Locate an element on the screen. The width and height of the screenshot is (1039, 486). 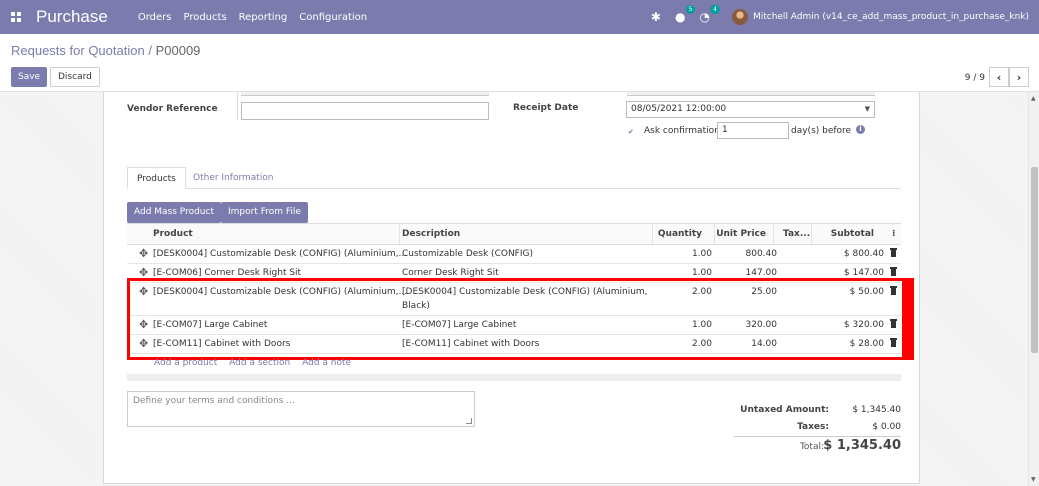
breadcrumb-parent: Requests for Quotation is located at coordinates (78, 50).